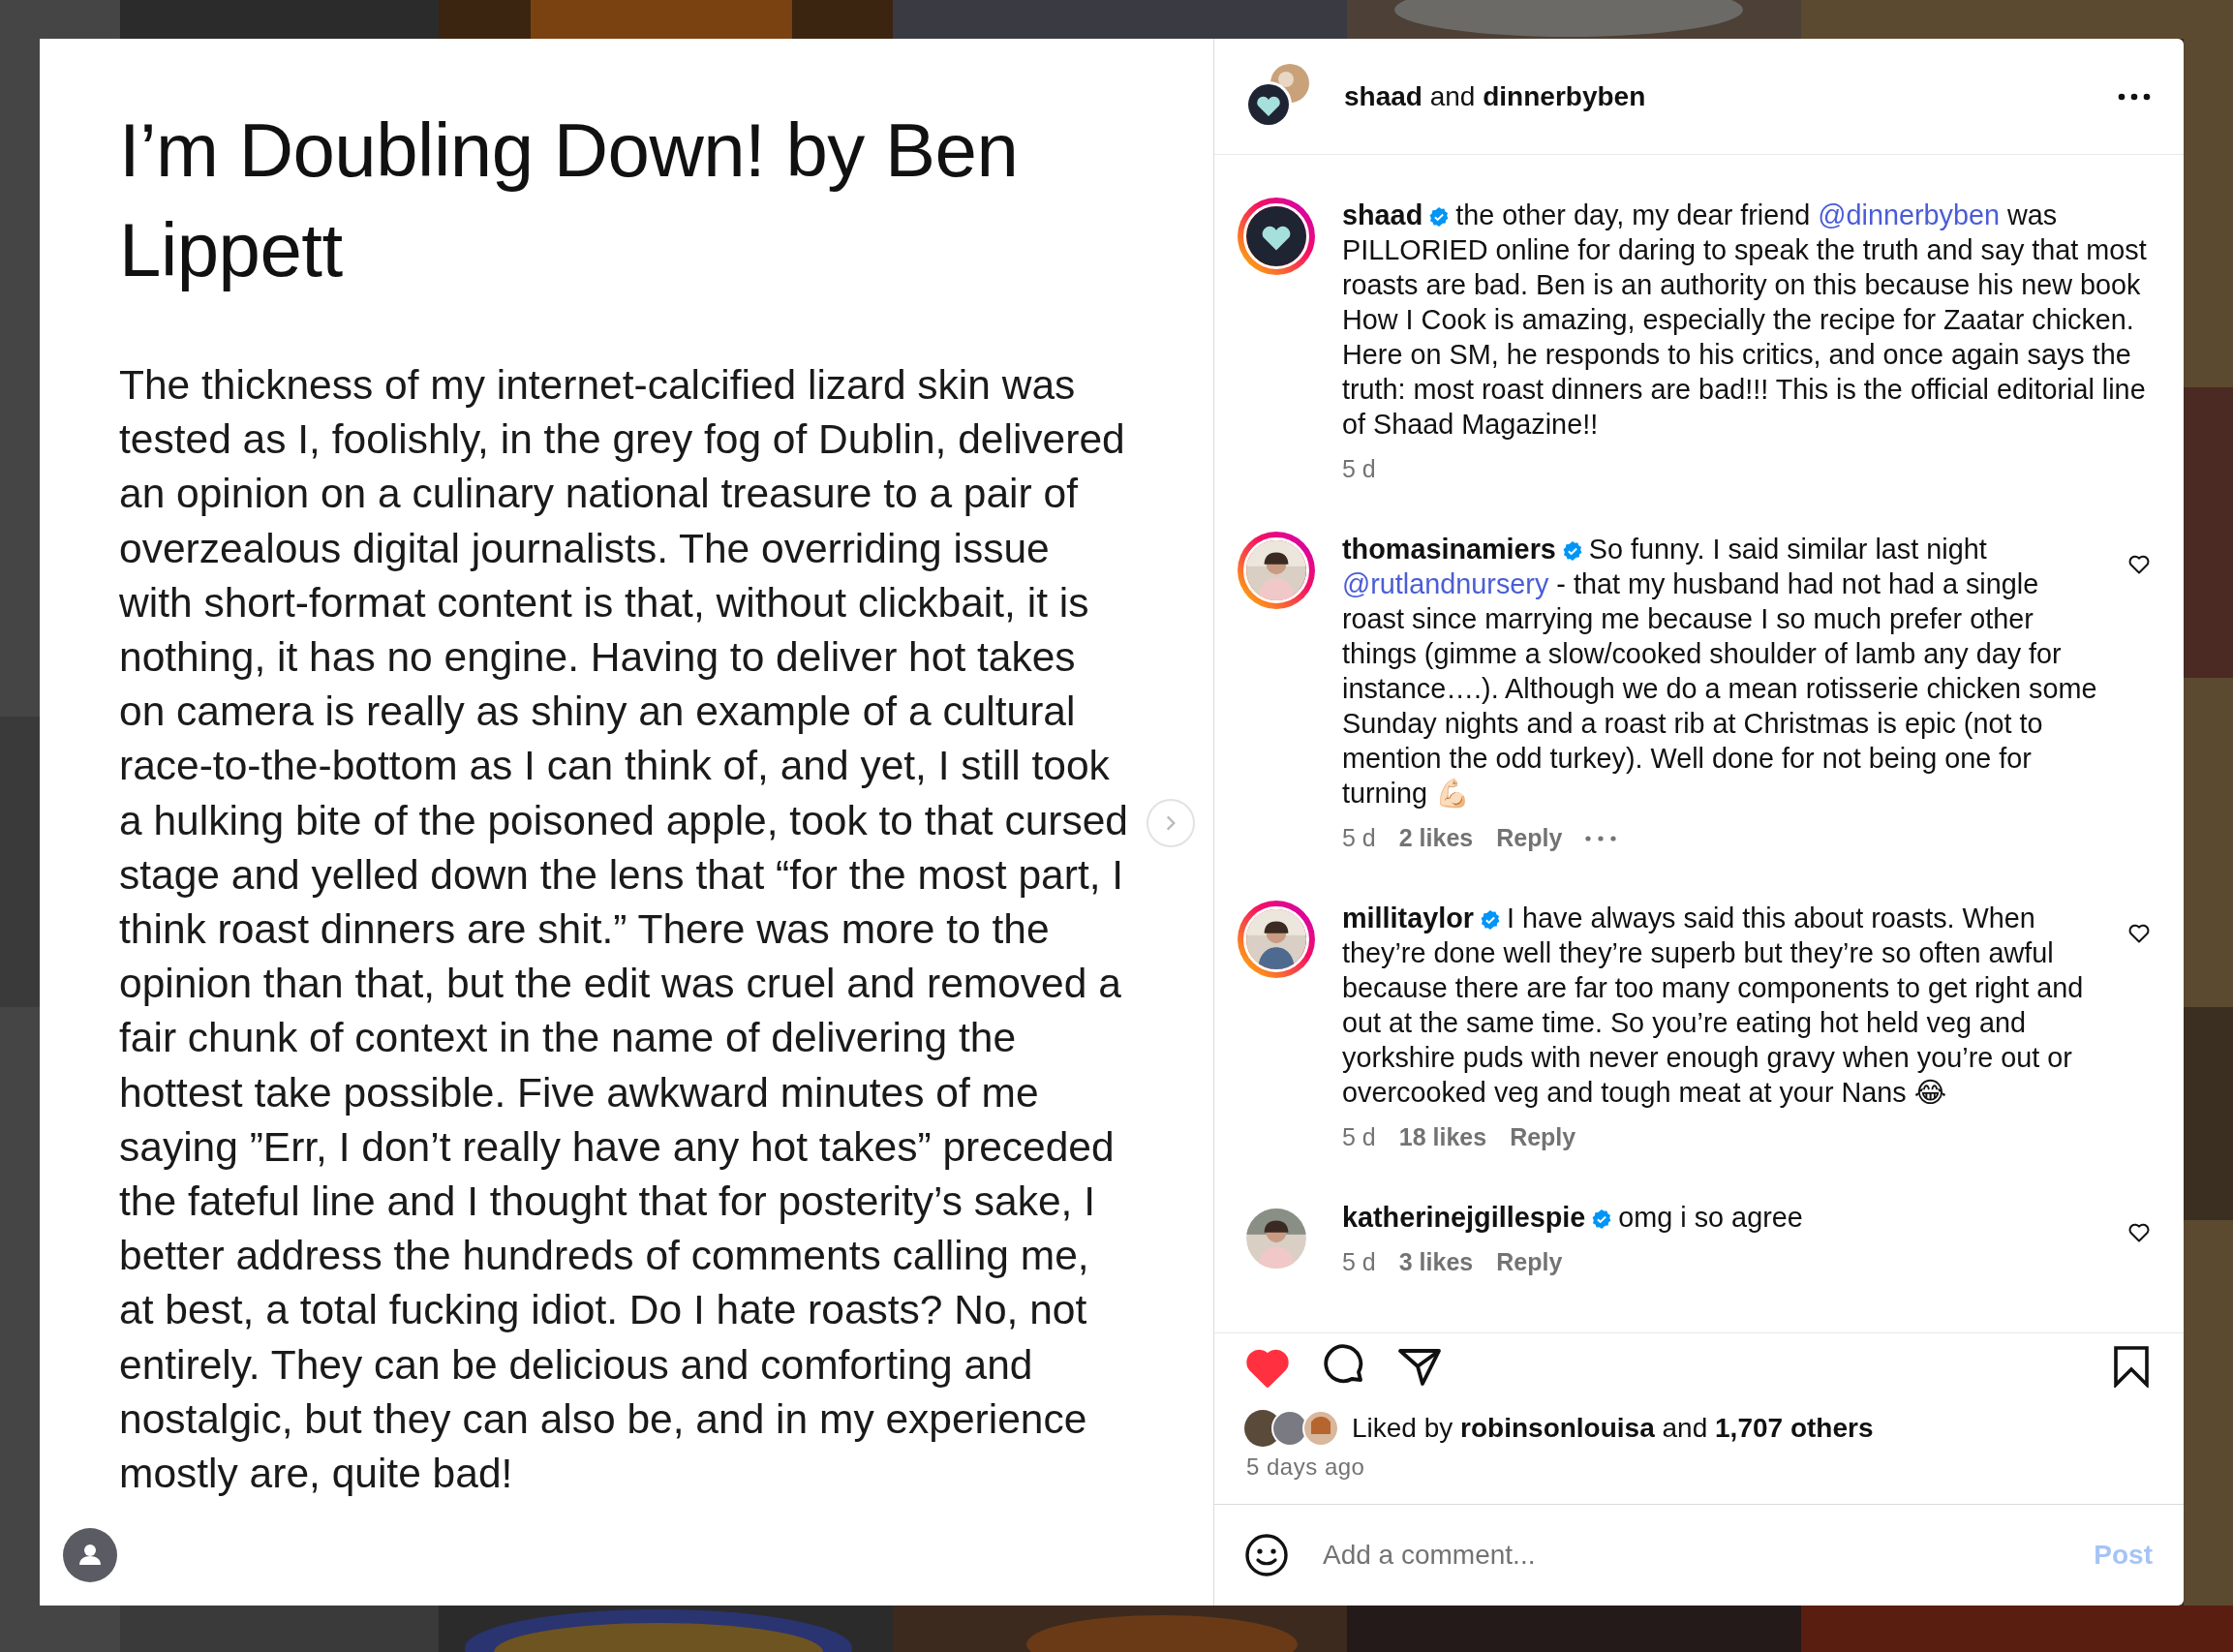 This screenshot has height=1652, width=2233. What do you see at coordinates (1613, 1428) in the screenshot?
I see `liked-by-text: Liked by robinsonlouisa and 1,707 others` at bounding box center [1613, 1428].